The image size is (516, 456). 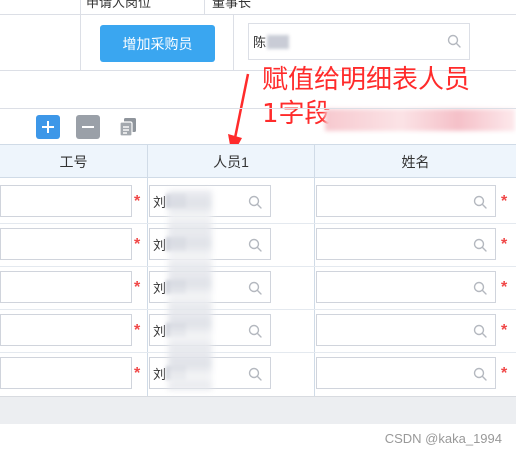 I want to click on detail-toolbar, so click(x=258, y=126).